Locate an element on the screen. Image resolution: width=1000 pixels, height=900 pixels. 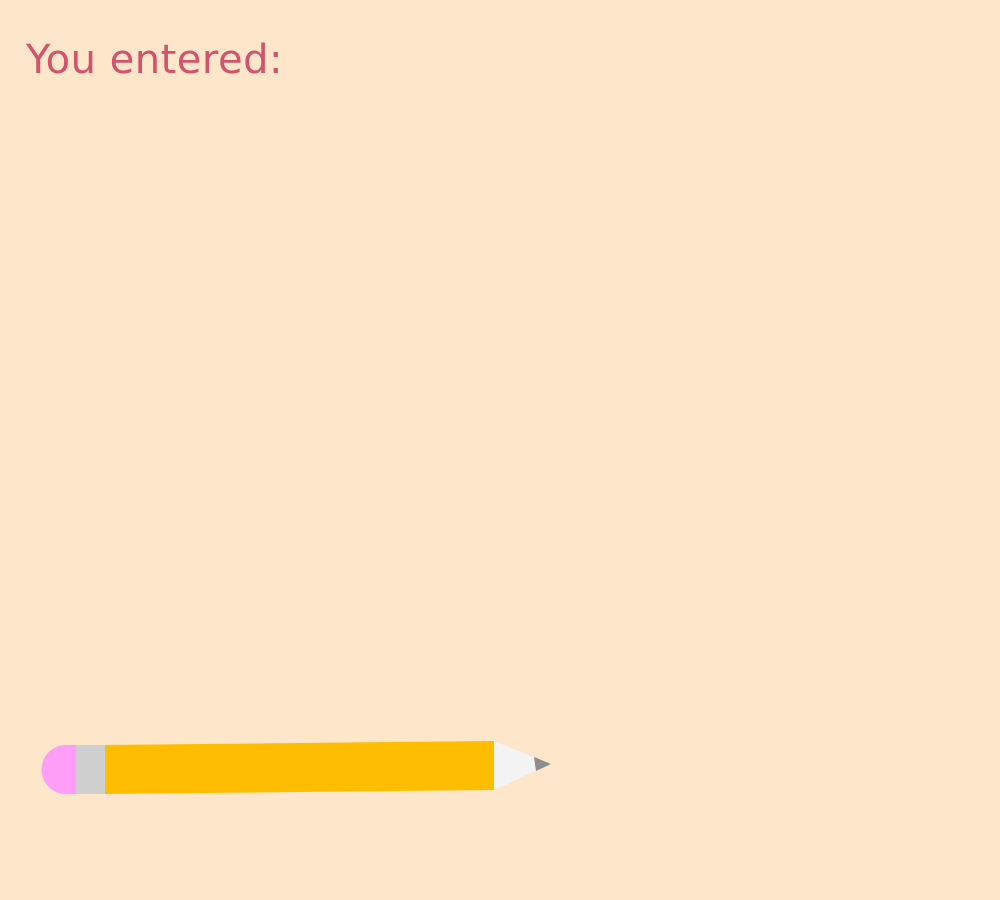
pencil-eraser is located at coordinates (59, 769).